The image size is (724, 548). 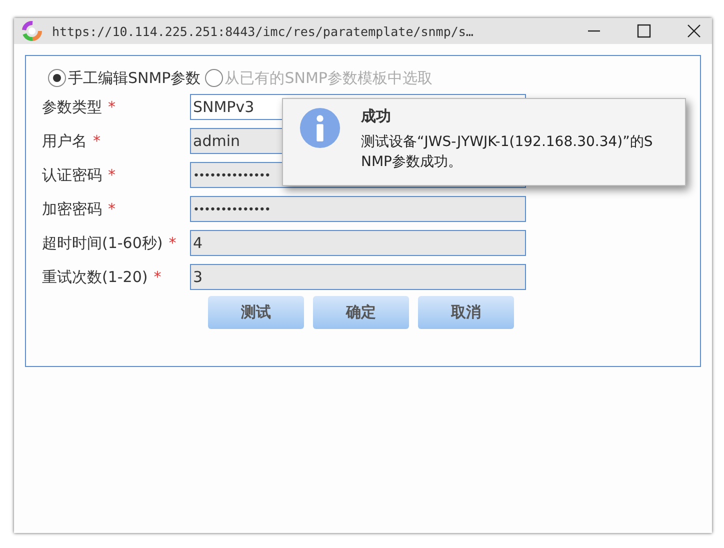 What do you see at coordinates (694, 31) in the screenshot?
I see `close-icon` at bounding box center [694, 31].